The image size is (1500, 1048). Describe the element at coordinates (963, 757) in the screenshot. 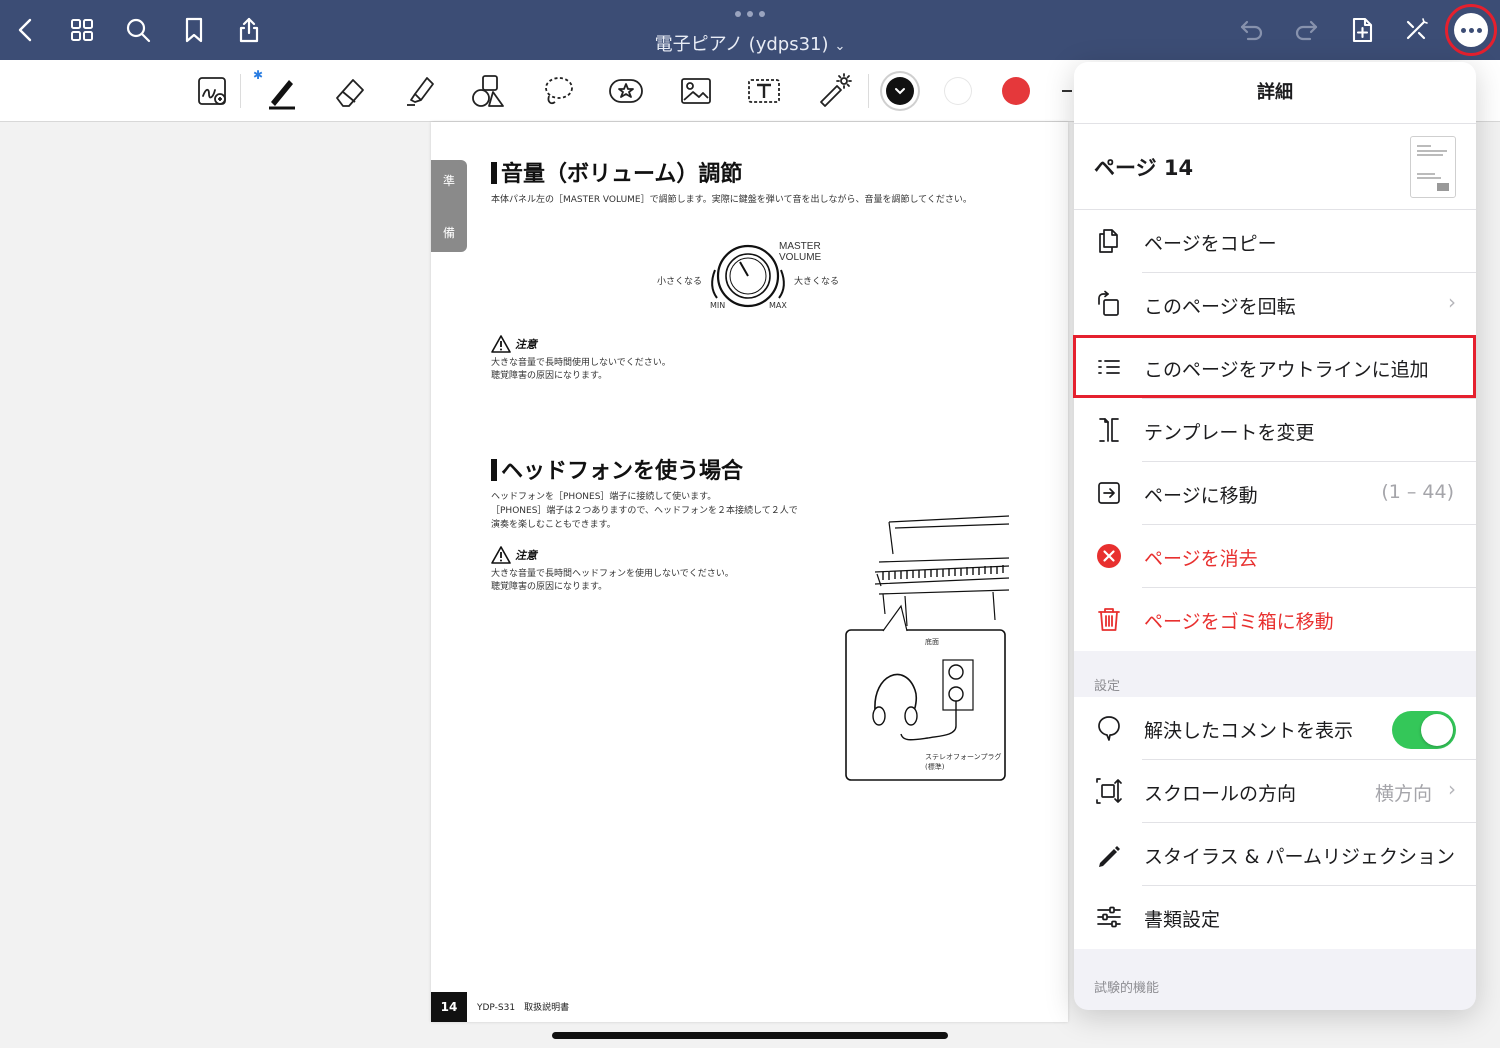

I see `plug-label-line: ステレオフォーンプラグ` at that location.